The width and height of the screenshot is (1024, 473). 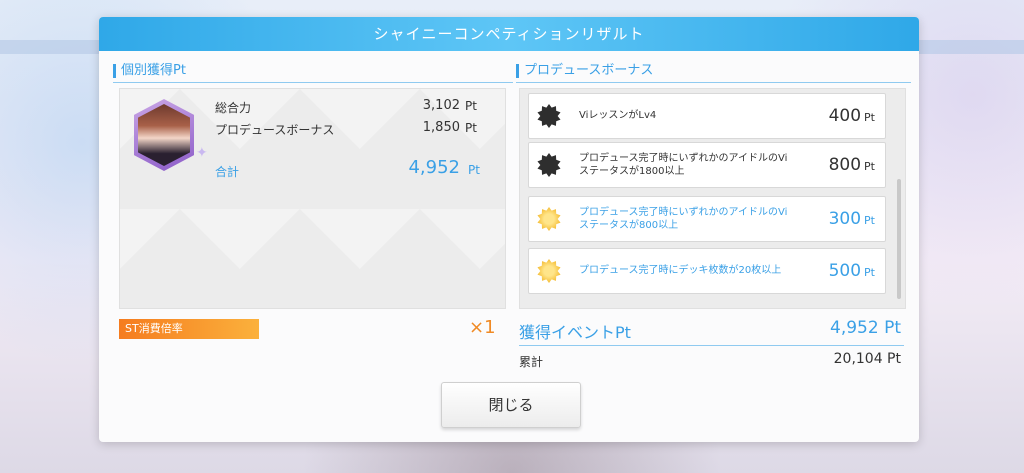 I want to click on stat-value-total-power: 3,102, so click(x=441, y=105).